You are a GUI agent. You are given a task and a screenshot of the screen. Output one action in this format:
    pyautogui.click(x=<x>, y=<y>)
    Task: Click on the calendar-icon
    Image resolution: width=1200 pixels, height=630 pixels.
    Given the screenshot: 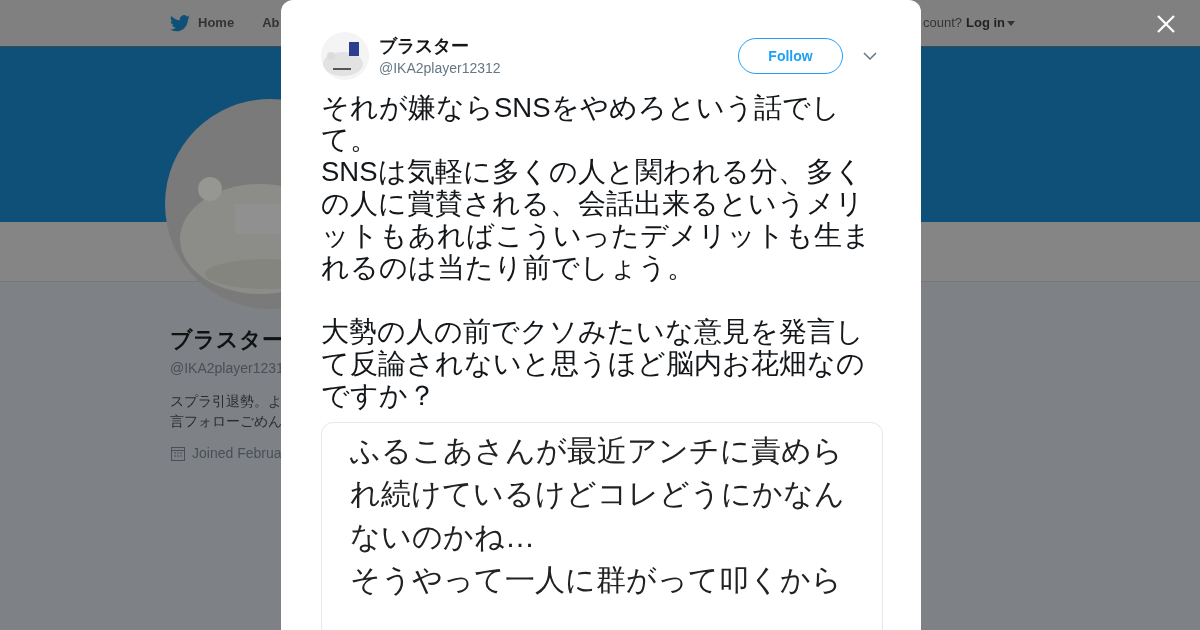 What is the action you would take?
    pyautogui.click(x=178, y=453)
    